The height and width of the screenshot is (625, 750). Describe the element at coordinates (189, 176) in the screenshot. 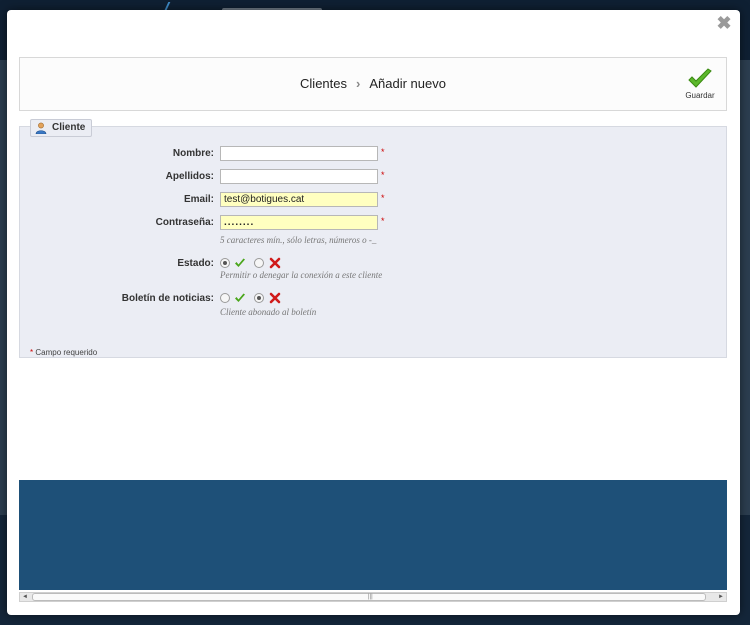

I see `lastname-label: Apellidos:` at that location.